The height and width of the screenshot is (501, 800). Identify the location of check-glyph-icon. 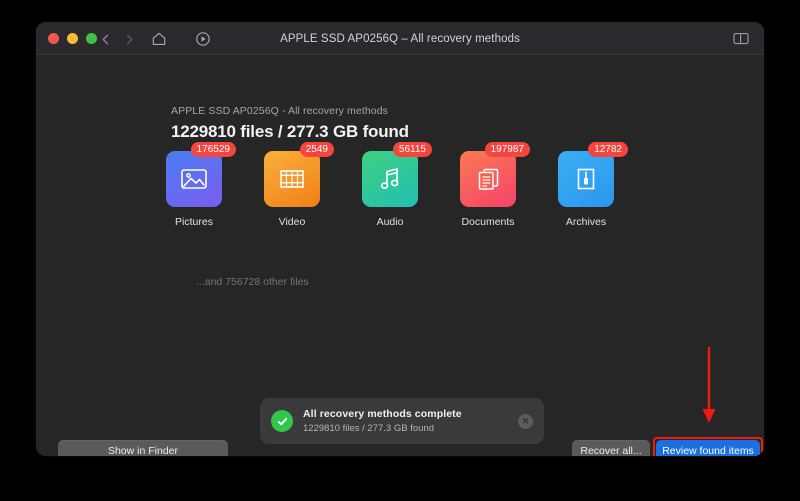
(282, 421).